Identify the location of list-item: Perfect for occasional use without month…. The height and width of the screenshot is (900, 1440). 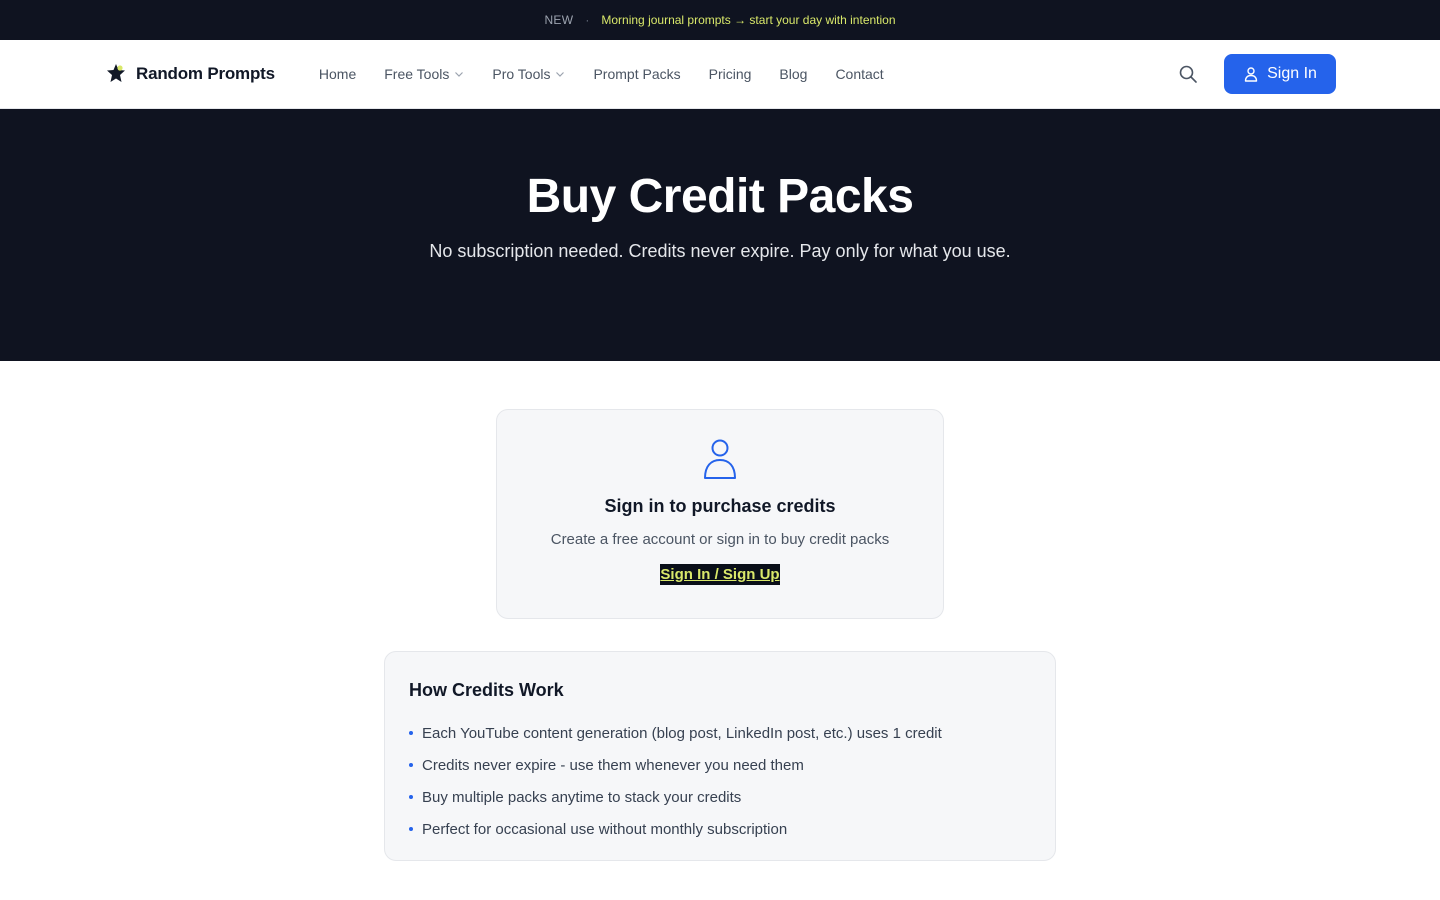
(720, 829).